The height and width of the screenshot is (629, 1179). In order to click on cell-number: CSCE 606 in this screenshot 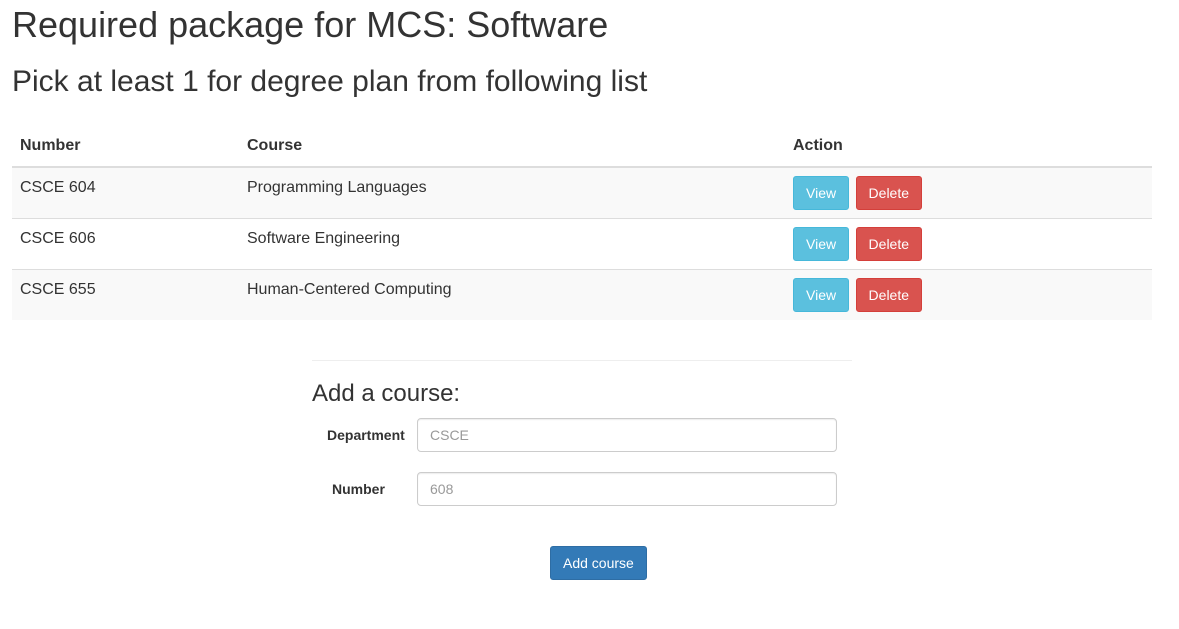, I will do `click(125, 244)`.